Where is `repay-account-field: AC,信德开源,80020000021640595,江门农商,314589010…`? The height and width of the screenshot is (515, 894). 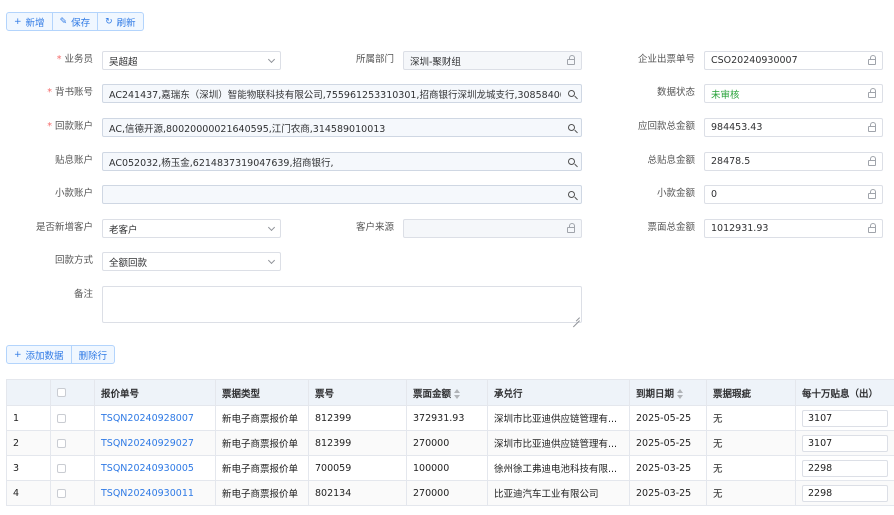
repay-account-field: AC,信德开源,80020000021640595,江门农商,314589010… is located at coordinates (342, 127).